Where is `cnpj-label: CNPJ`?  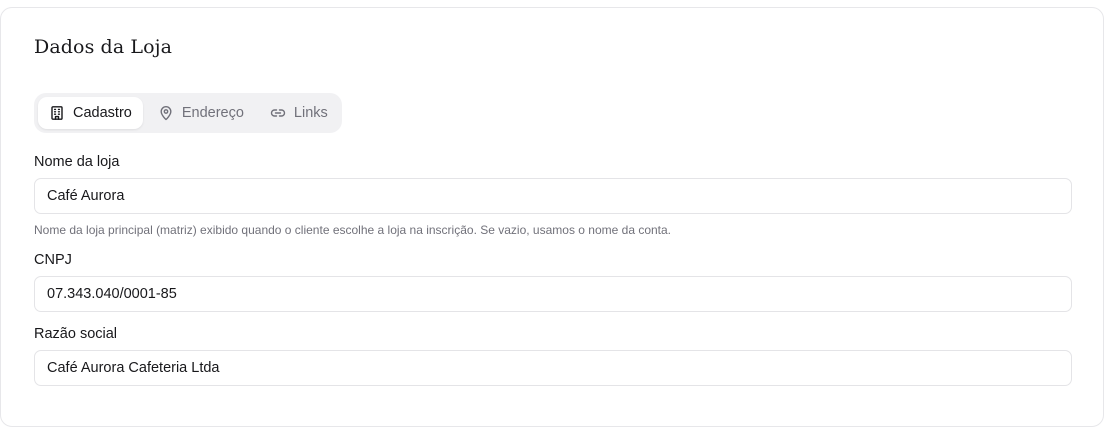
cnpj-label: CNPJ is located at coordinates (53, 260).